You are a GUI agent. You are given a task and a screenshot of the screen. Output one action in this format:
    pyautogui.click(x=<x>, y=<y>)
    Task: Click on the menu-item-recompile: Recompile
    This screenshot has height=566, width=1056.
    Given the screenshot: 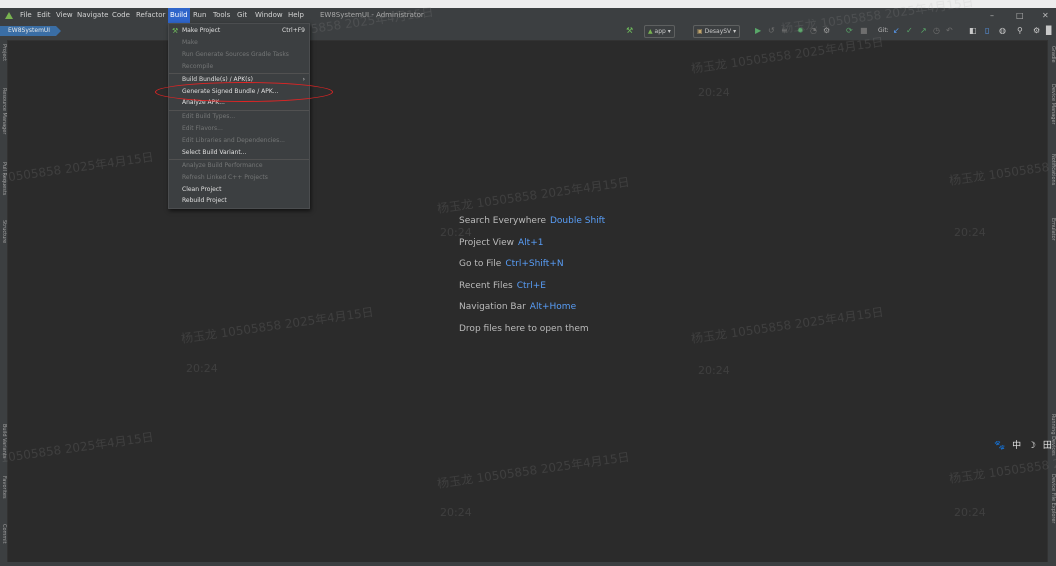 What is the action you would take?
    pyautogui.click(x=239, y=66)
    